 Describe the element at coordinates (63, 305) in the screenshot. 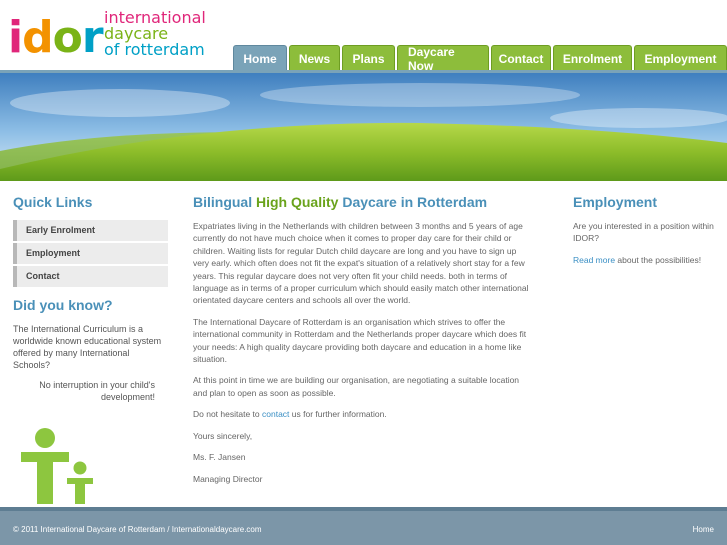

I see `did-you-know-title: Did you know?` at that location.